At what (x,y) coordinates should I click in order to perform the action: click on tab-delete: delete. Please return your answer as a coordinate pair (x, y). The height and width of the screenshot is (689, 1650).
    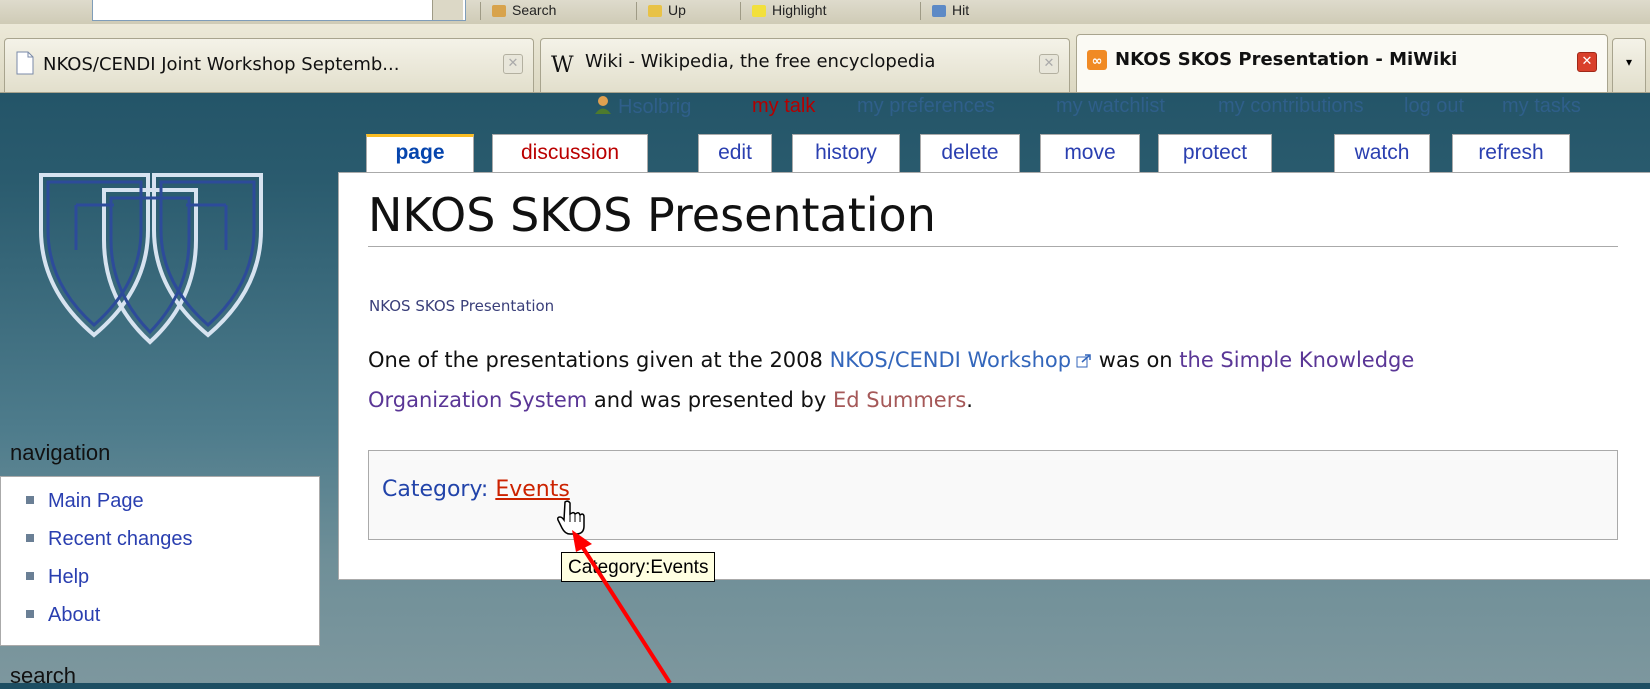
    Looking at the image, I should click on (970, 153).